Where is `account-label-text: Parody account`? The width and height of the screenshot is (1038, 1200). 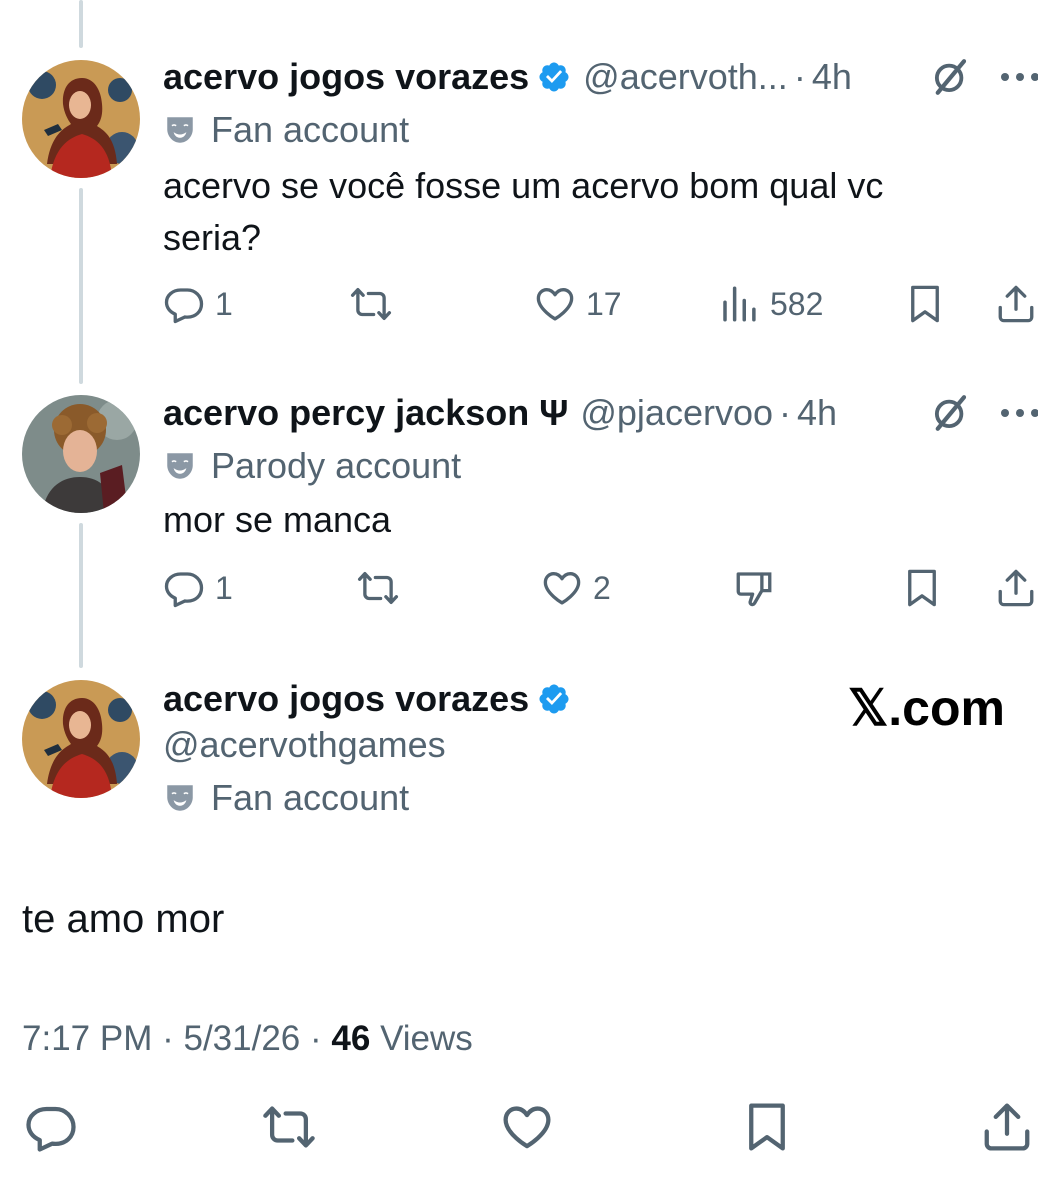 account-label-text: Parody account is located at coordinates (336, 465).